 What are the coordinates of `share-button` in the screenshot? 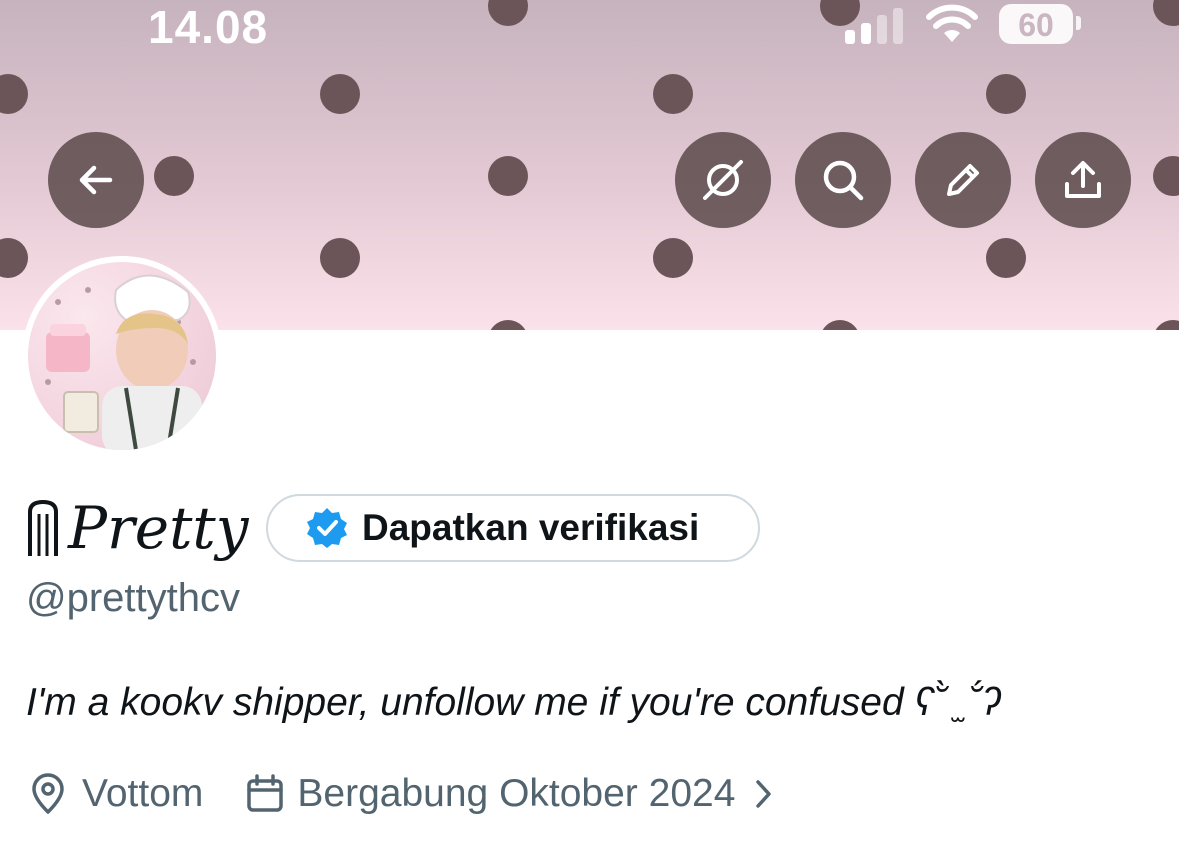 It's located at (1083, 180).